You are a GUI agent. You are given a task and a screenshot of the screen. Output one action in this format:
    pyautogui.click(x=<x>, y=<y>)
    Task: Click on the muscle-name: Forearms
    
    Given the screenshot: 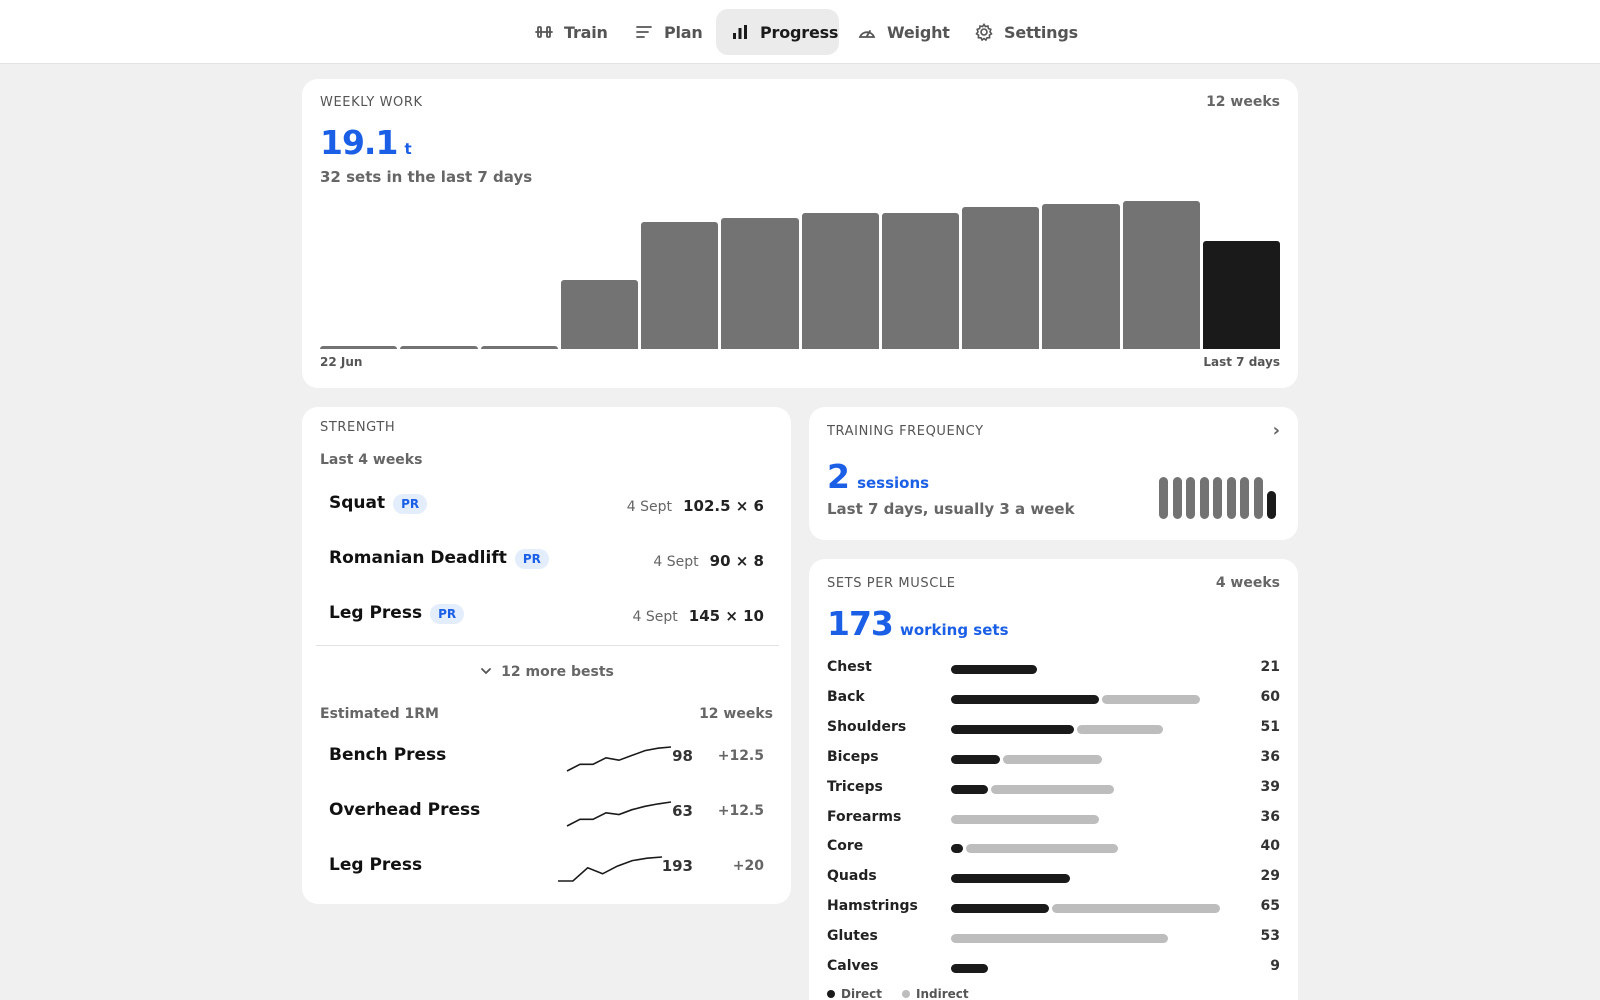 What is the action you would take?
    pyautogui.click(x=864, y=816)
    